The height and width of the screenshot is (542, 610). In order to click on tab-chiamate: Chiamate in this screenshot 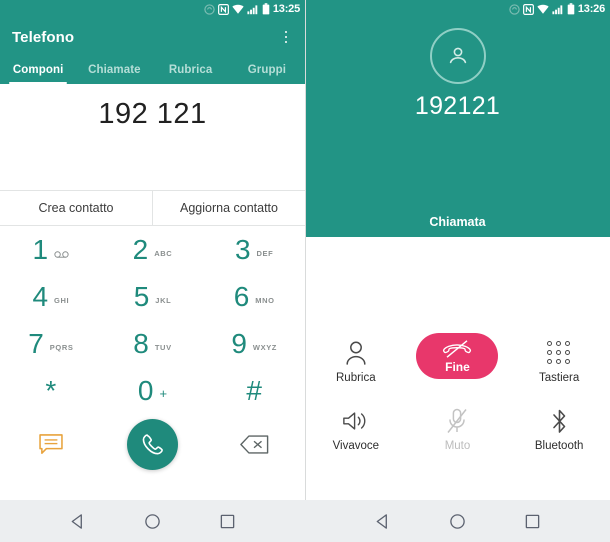, I will do `click(114, 70)`.